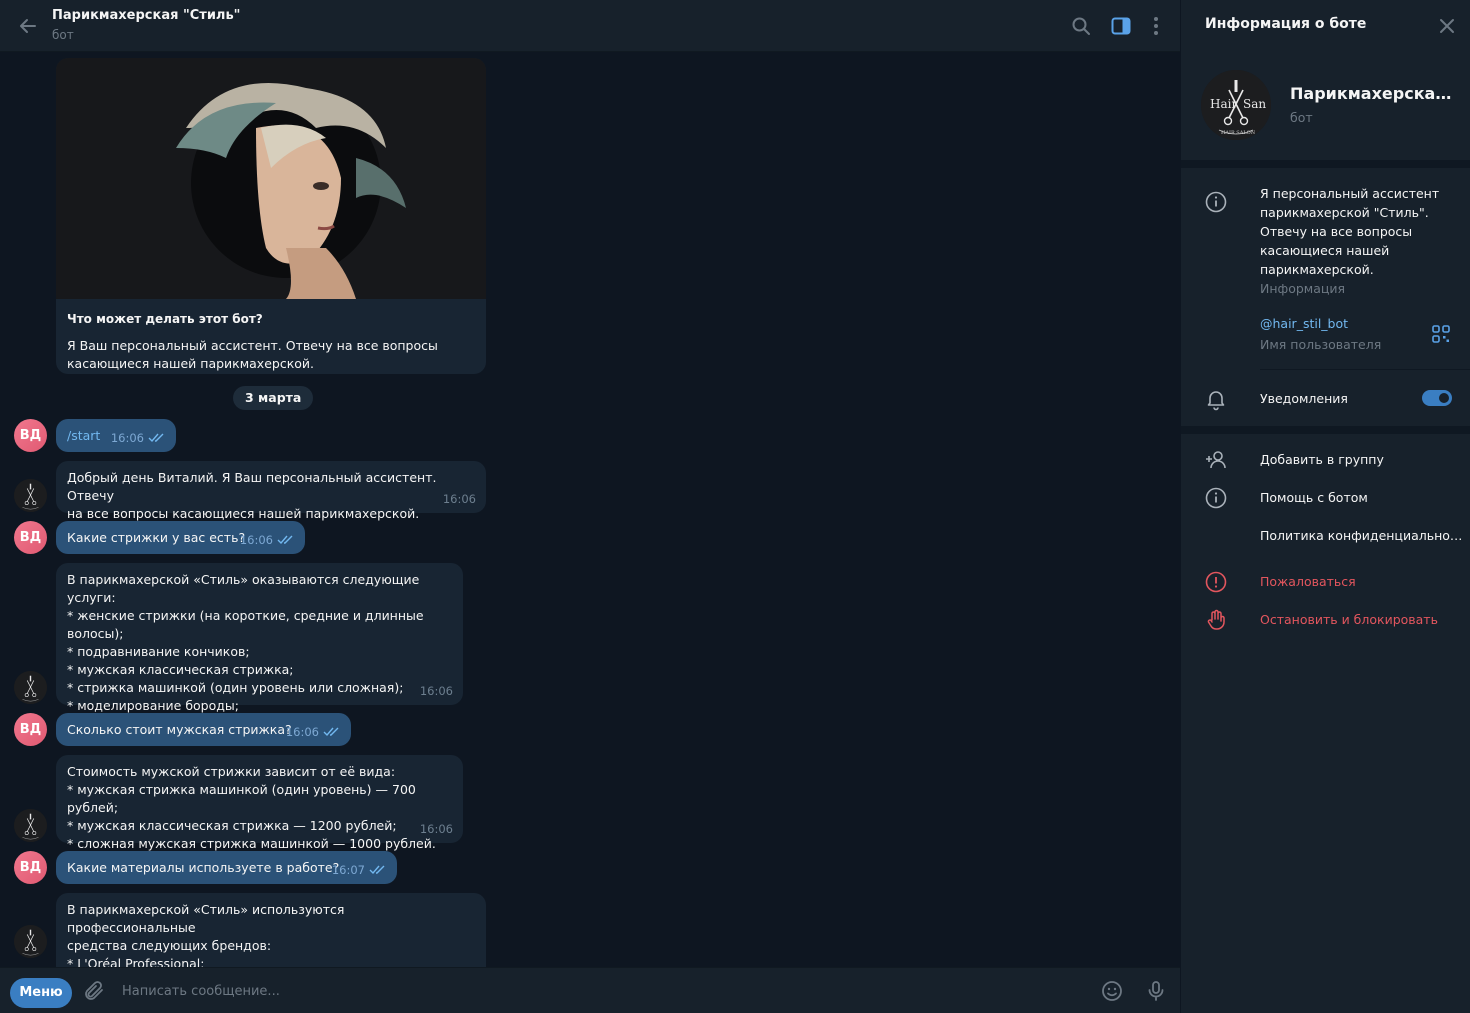 This screenshot has height=1013, width=1470. I want to click on stop-and-block-button: Остановить и блокировать, so click(1362, 619).